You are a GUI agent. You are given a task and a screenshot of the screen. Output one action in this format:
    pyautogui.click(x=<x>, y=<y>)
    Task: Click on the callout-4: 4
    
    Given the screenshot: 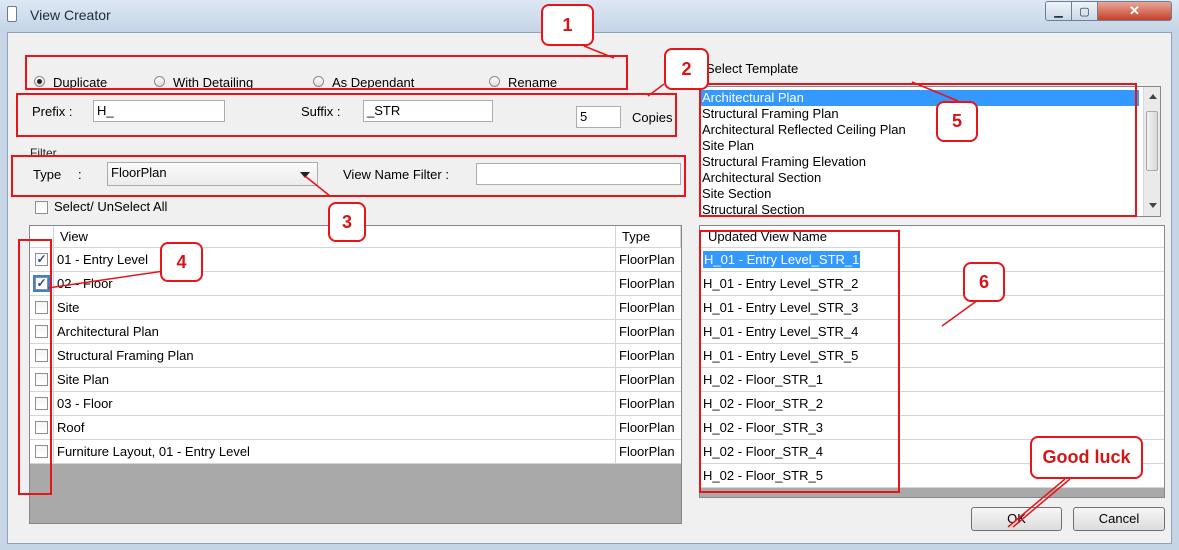 What is the action you would take?
    pyautogui.click(x=181, y=262)
    